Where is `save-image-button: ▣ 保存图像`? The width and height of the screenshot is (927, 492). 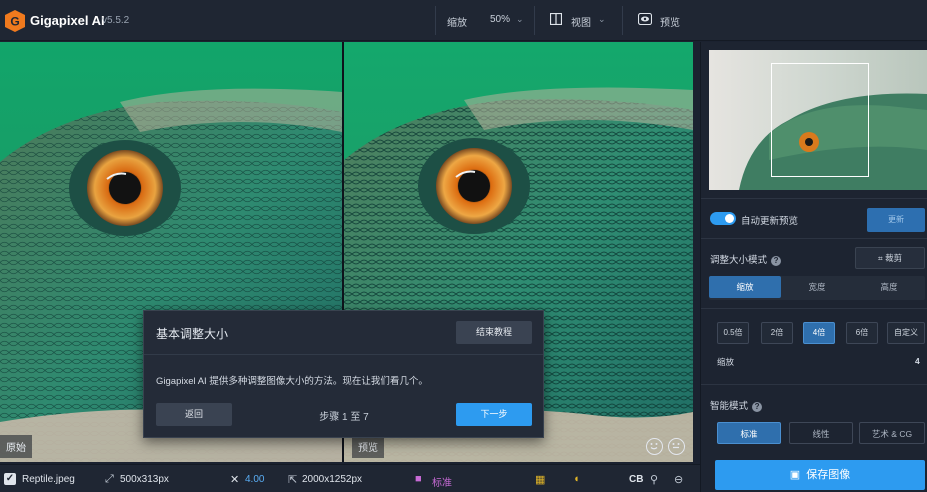 save-image-button: ▣ 保存图像 is located at coordinates (820, 475).